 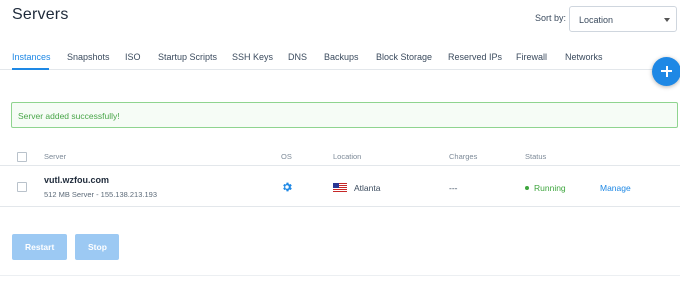 What do you see at coordinates (69, 116) in the screenshot?
I see `alert-message: Server added successfully!` at bounding box center [69, 116].